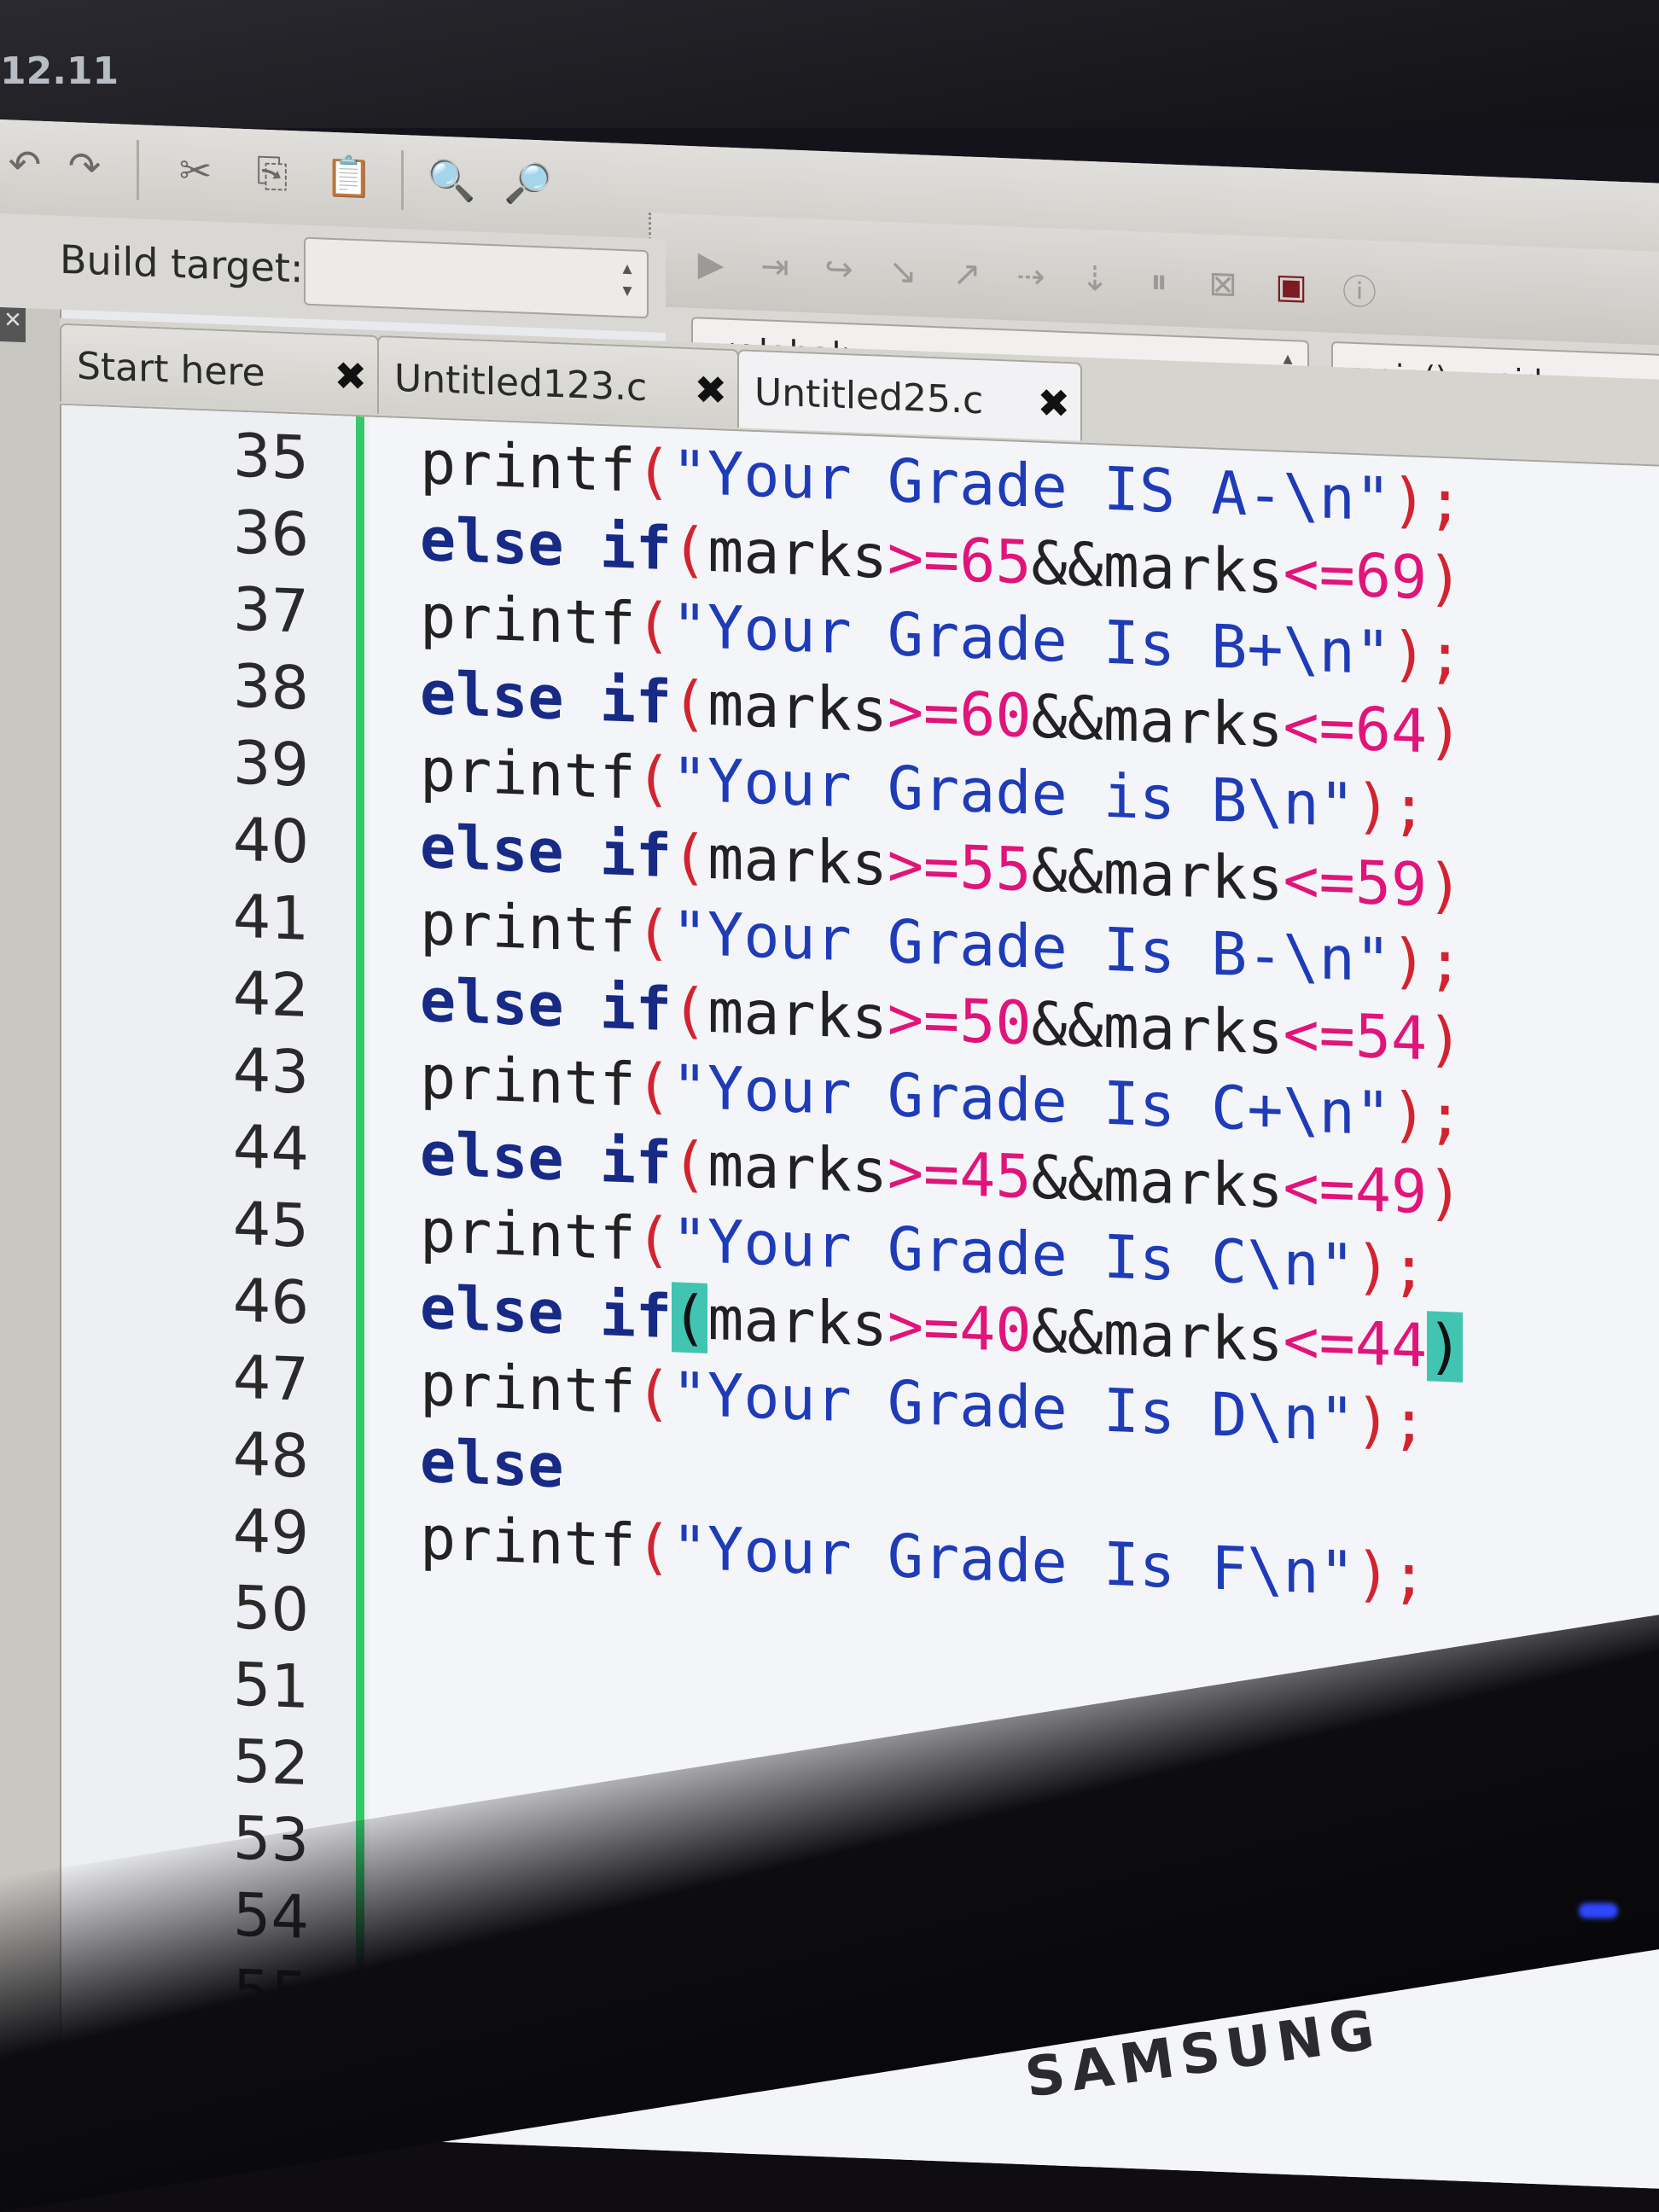 The image size is (1659, 2212). Describe the element at coordinates (84, 166) in the screenshot. I see `redo-icon: ↷` at that location.